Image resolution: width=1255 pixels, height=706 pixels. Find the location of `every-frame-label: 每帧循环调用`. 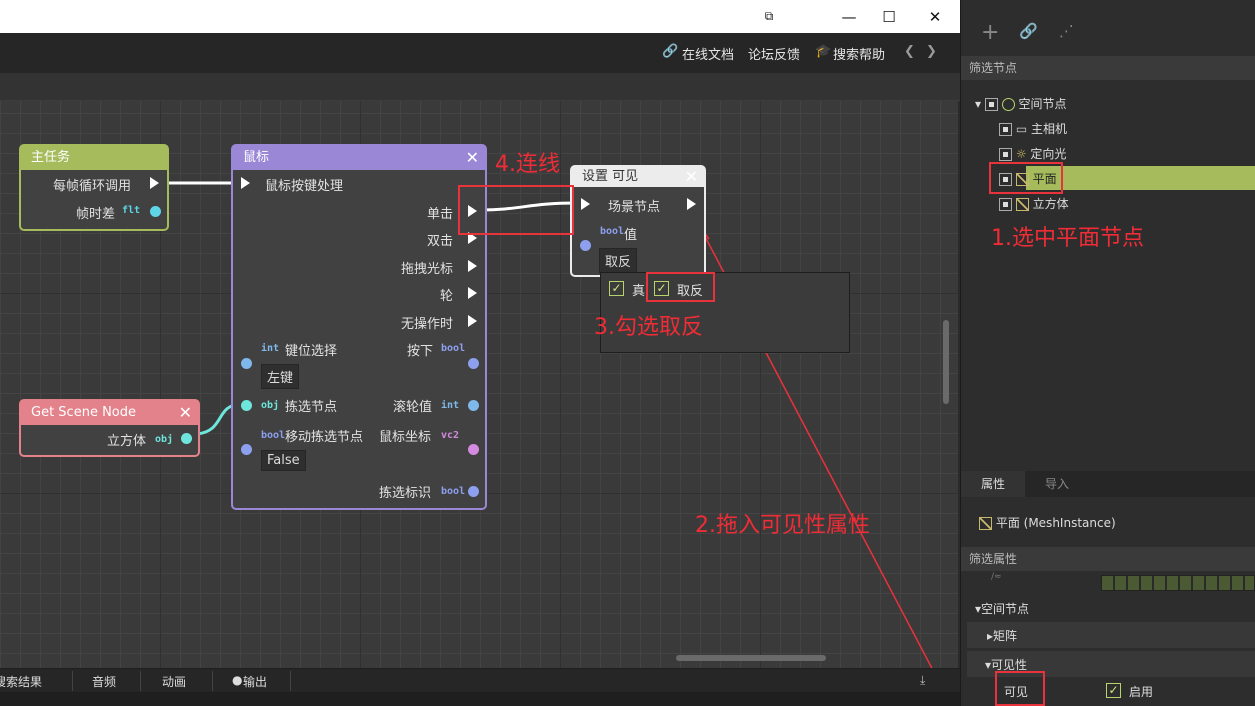

every-frame-label: 每帧循环调用 is located at coordinates (92, 186).